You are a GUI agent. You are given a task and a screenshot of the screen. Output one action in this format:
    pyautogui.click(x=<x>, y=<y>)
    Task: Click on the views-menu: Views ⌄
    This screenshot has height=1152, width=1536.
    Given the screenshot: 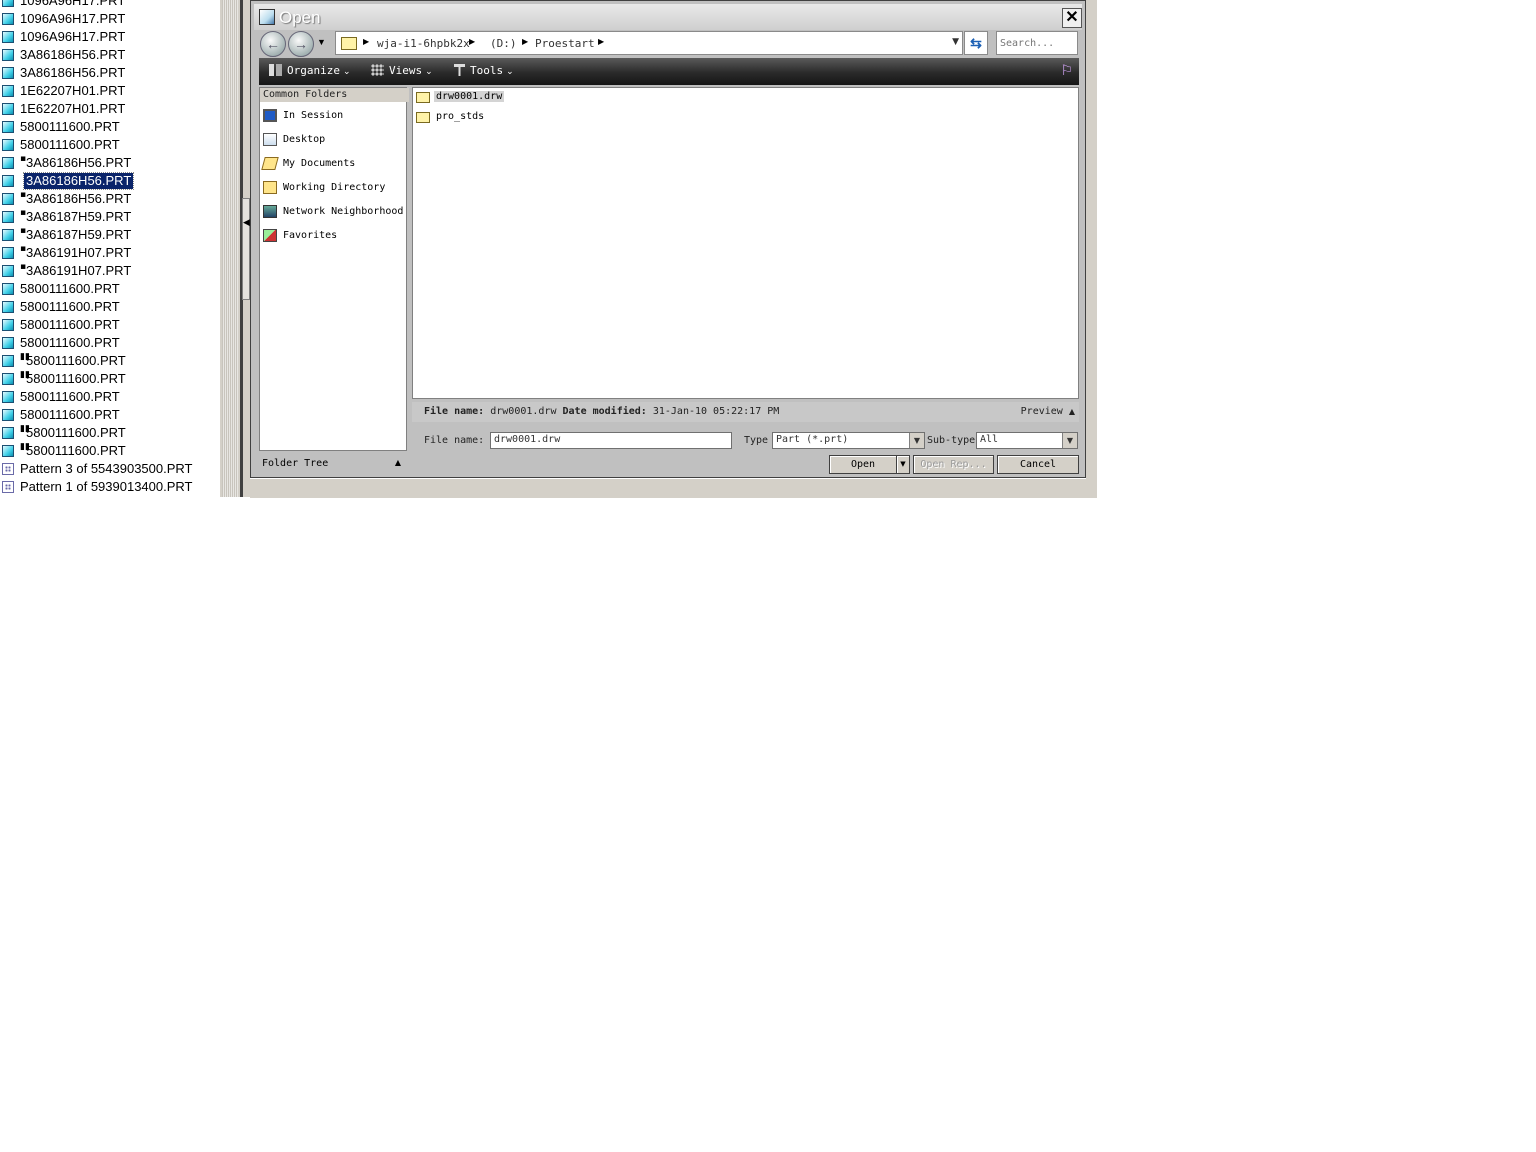 What is the action you would take?
    pyautogui.click(x=402, y=70)
    